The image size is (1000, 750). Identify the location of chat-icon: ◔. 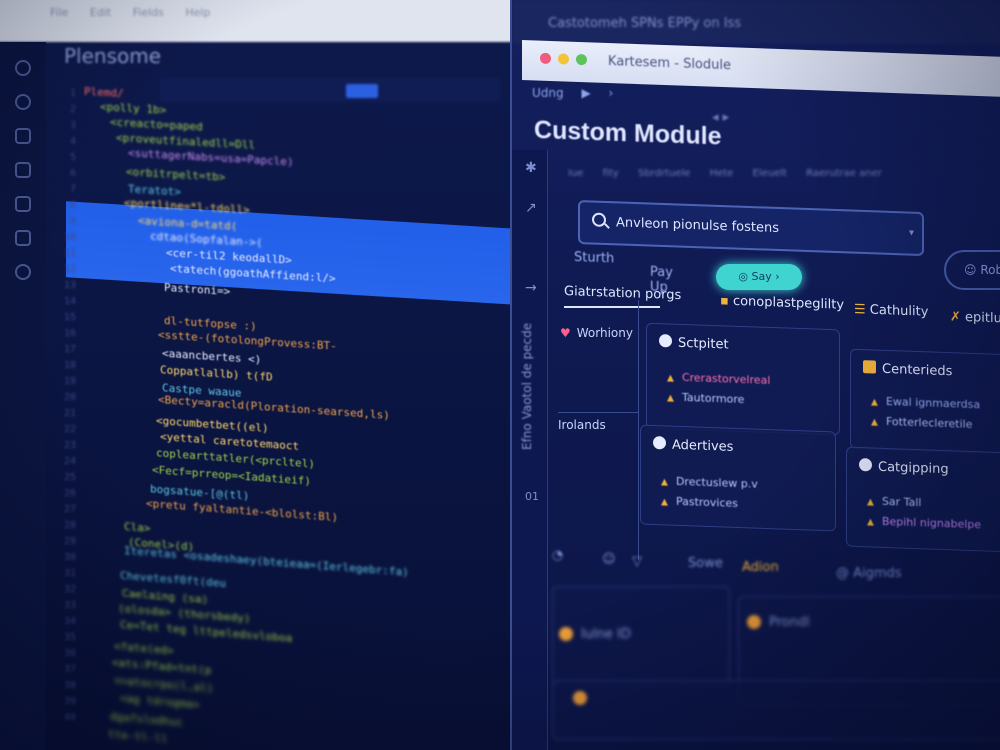
(557, 555).